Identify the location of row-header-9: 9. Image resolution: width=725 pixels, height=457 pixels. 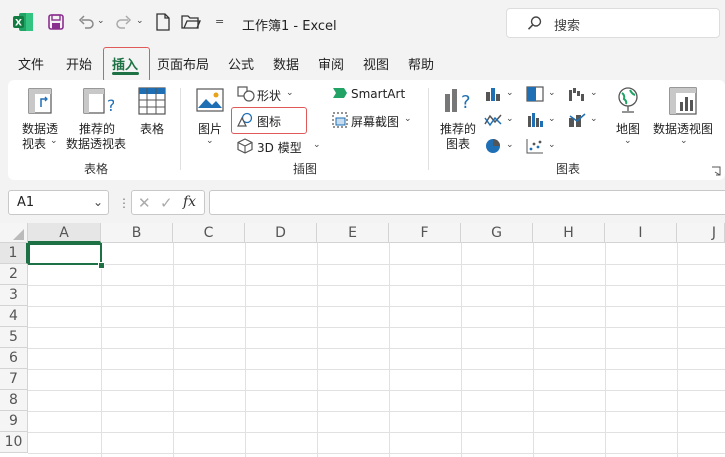
(14, 421).